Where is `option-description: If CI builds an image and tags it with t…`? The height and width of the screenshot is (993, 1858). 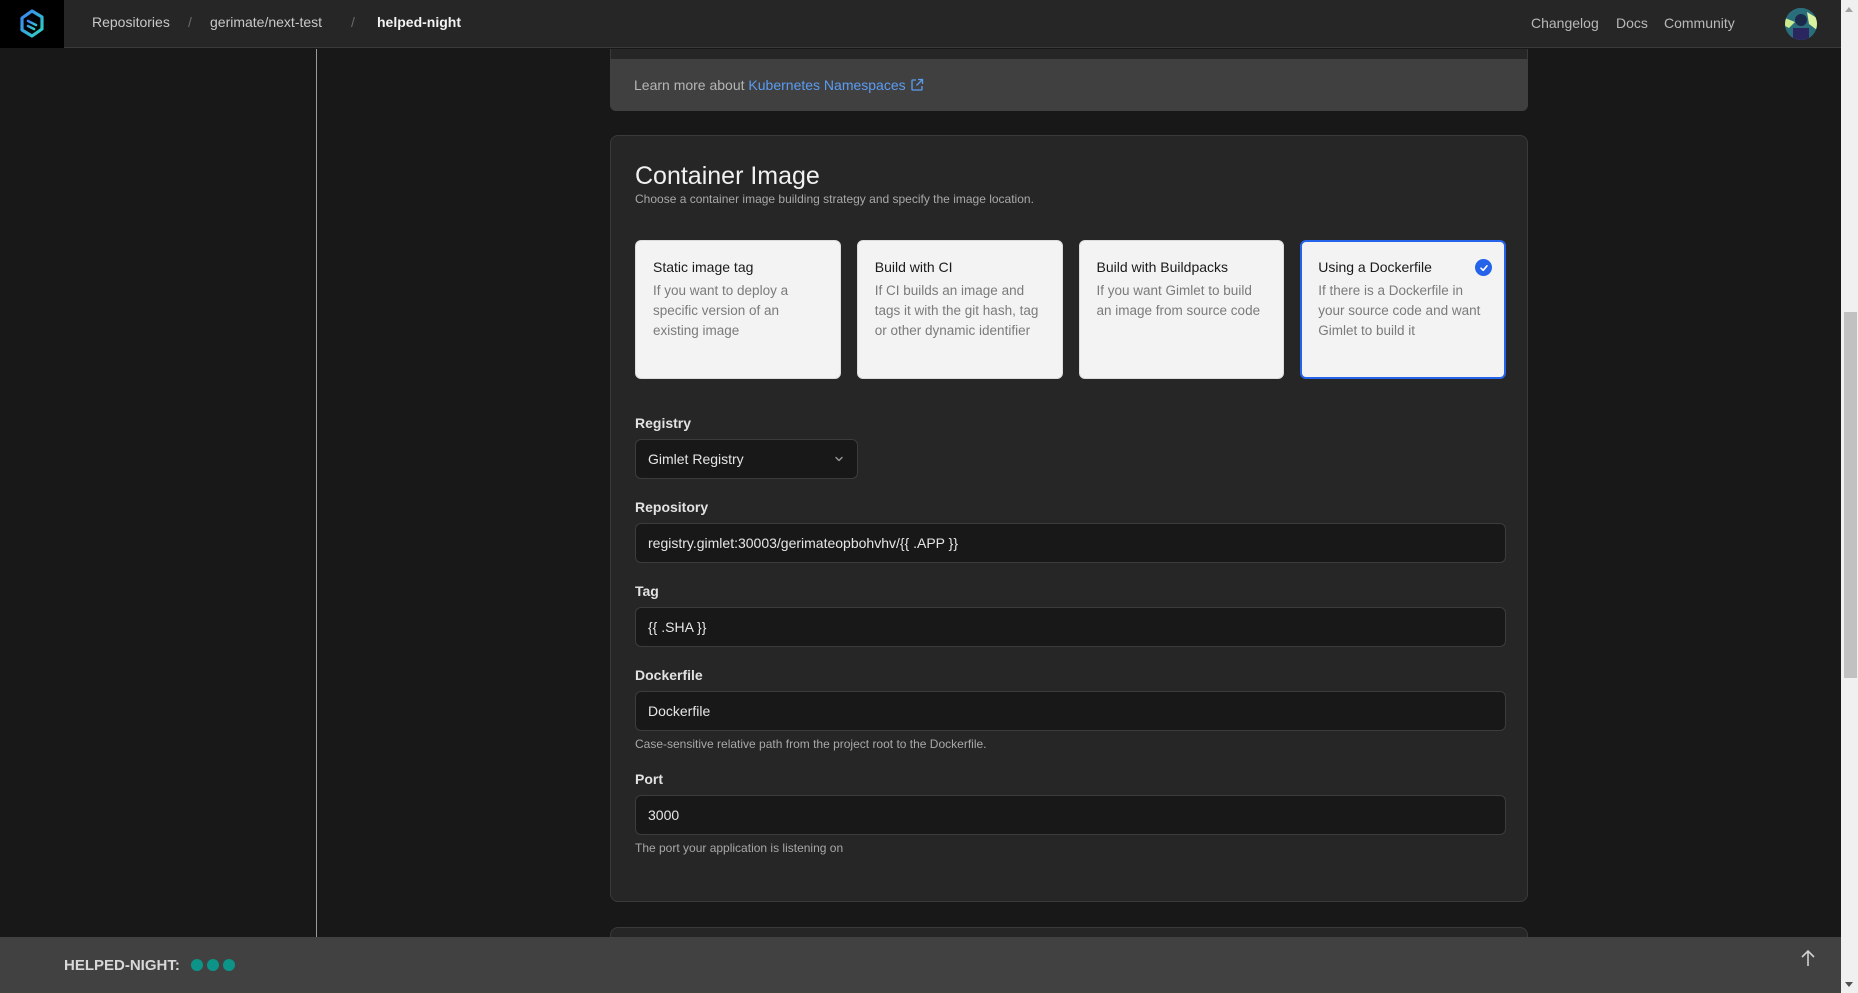 option-description: If CI builds an image and tags it with t… is located at coordinates (956, 310).